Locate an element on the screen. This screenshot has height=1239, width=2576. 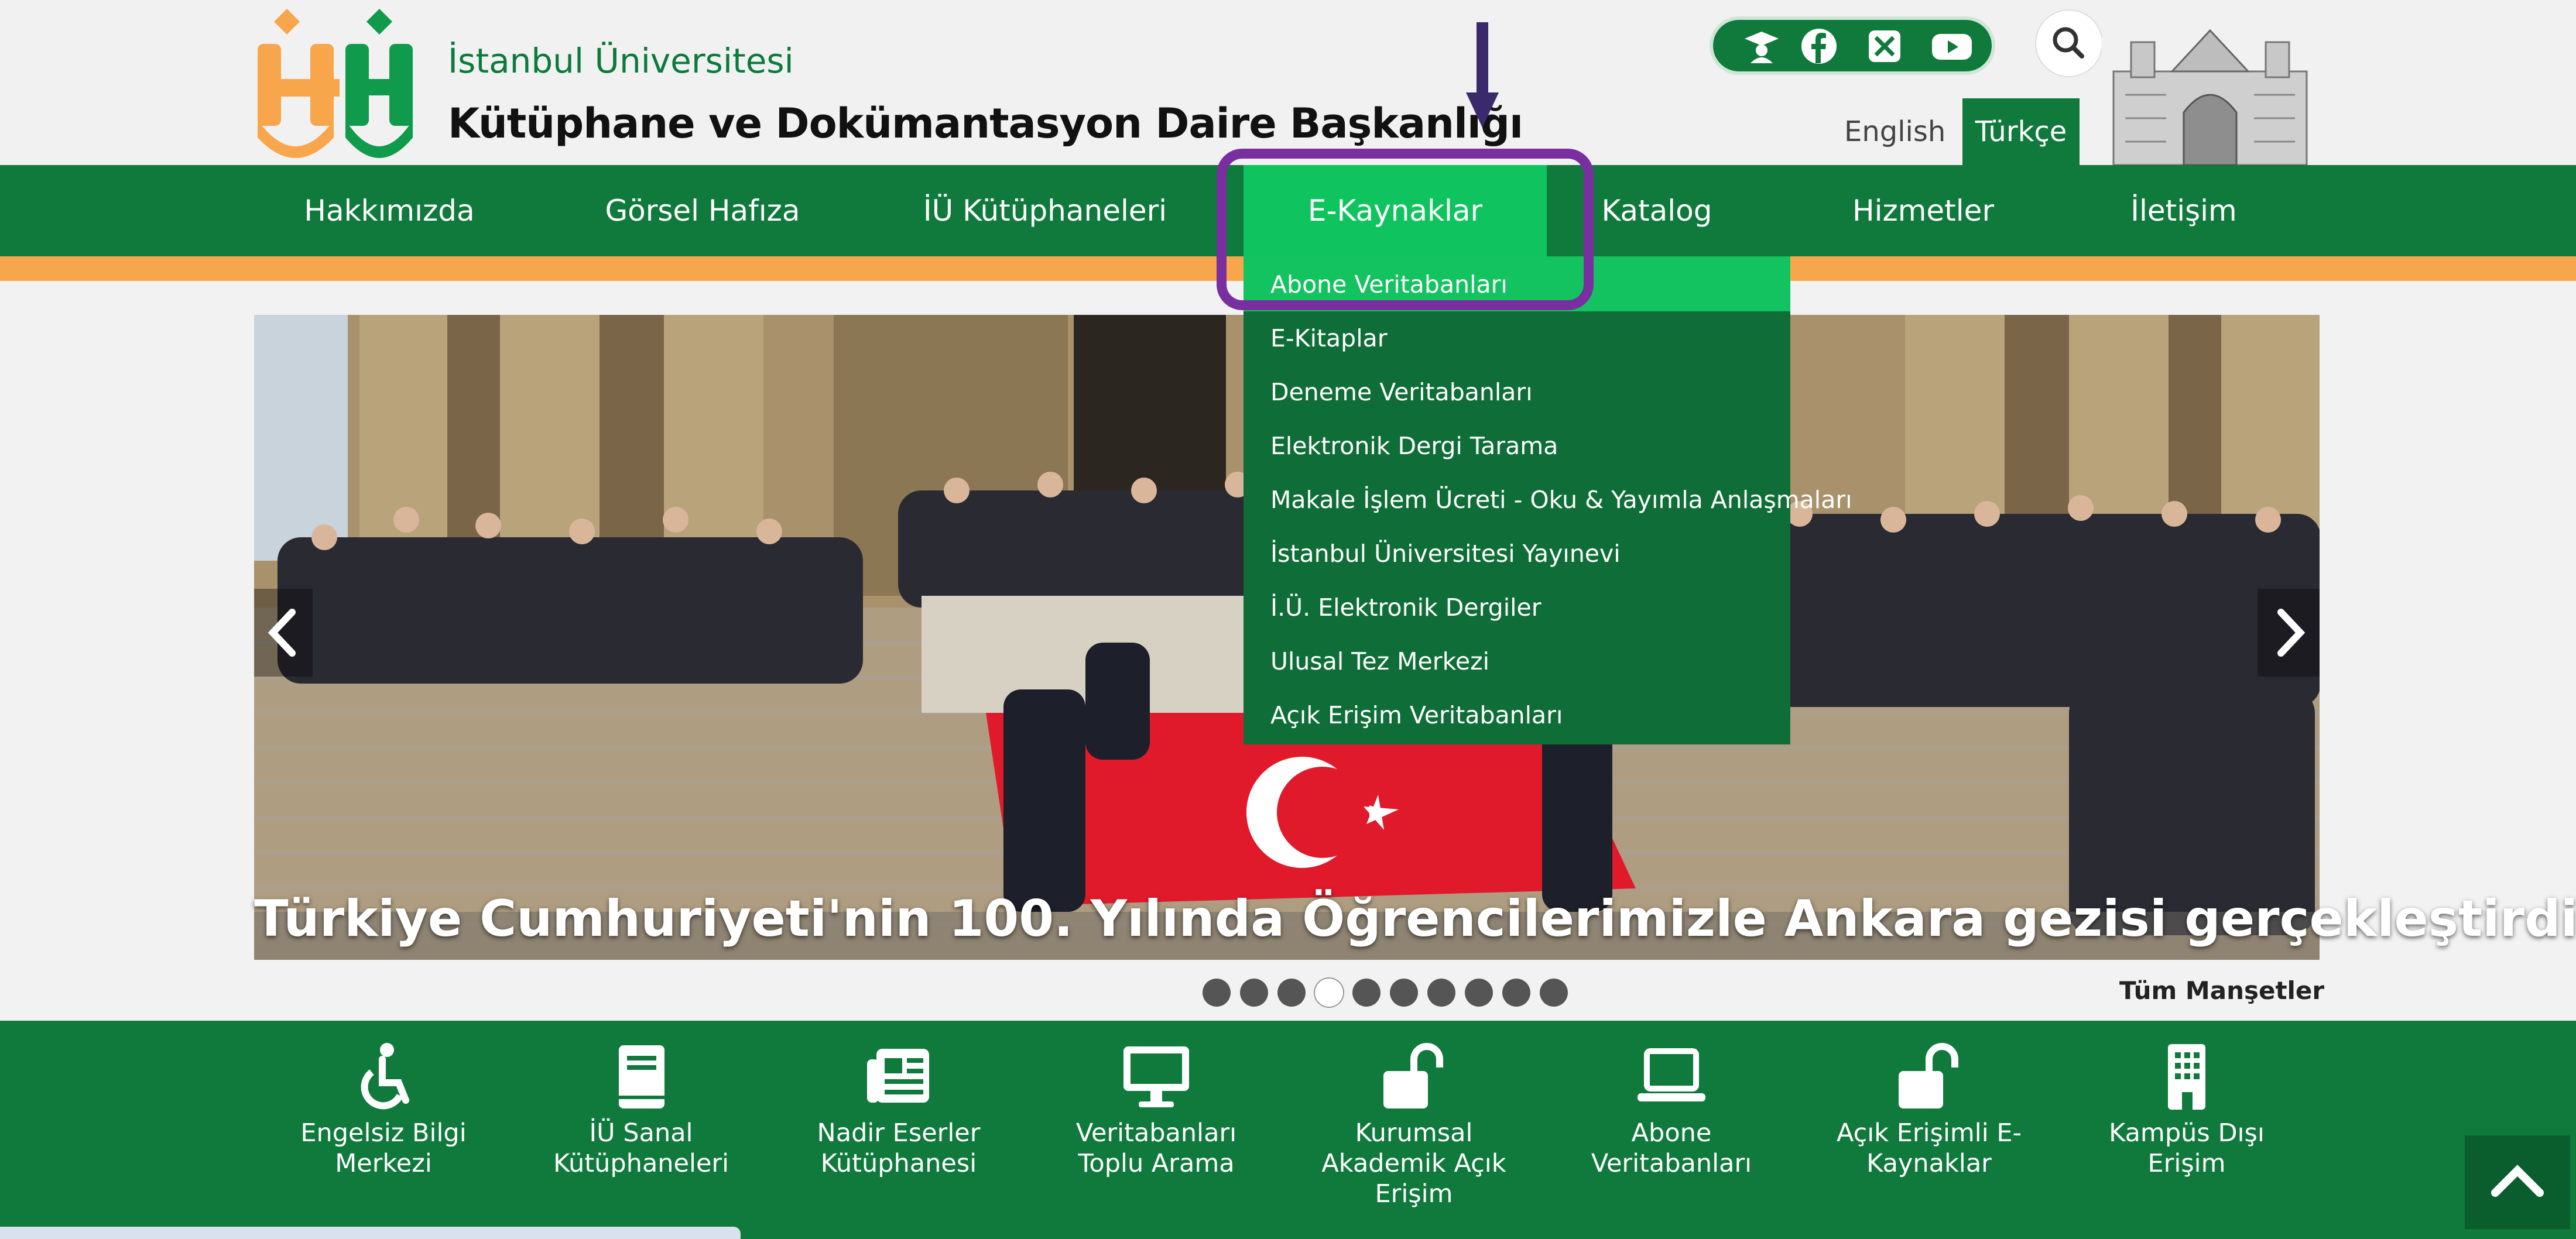
search-icon is located at coordinates (2068, 43).